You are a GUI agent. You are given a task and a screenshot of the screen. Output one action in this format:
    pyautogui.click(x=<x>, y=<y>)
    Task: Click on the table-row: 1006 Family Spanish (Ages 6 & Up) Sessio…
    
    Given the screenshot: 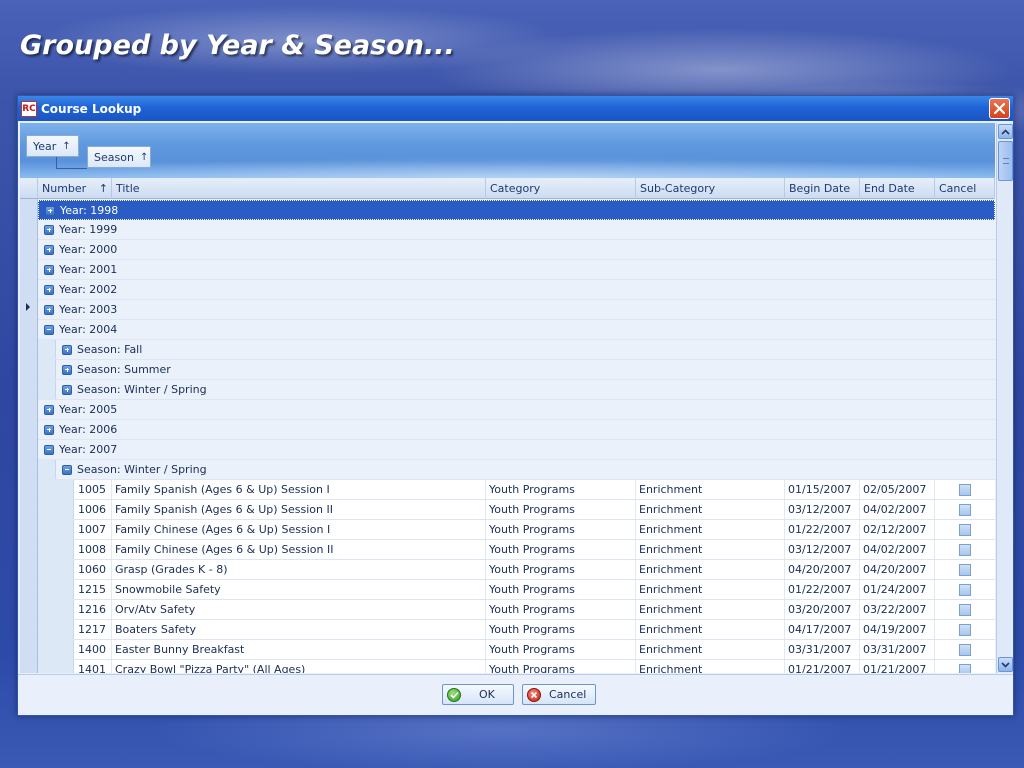 What is the action you would take?
    pyautogui.click(x=516, y=510)
    